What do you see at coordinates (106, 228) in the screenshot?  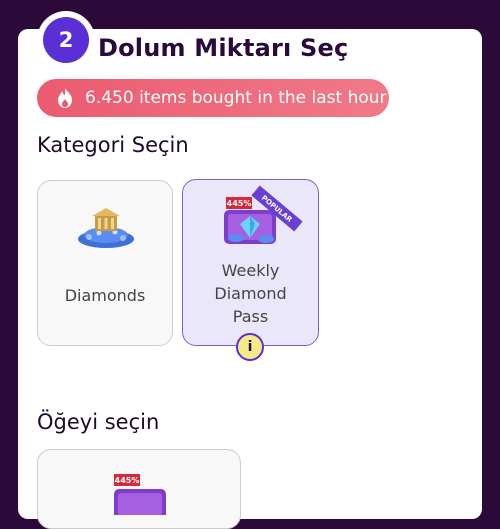 I see `diamond-pile-icon` at bounding box center [106, 228].